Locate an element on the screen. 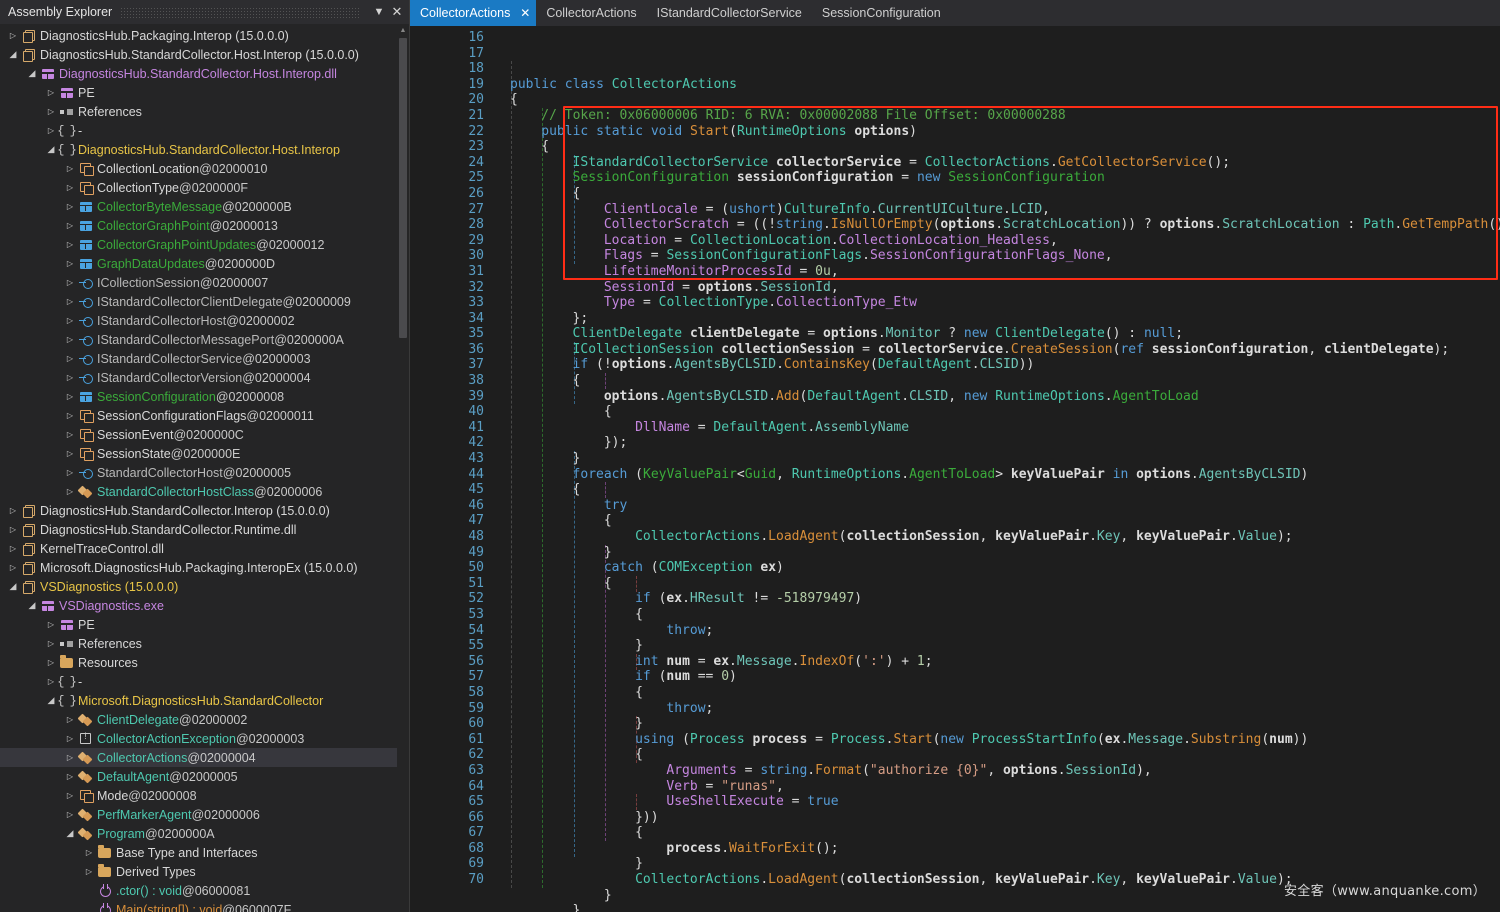 The width and height of the screenshot is (1500, 912). tree-node: .ctor() : void @06000081 is located at coordinates (198, 890).